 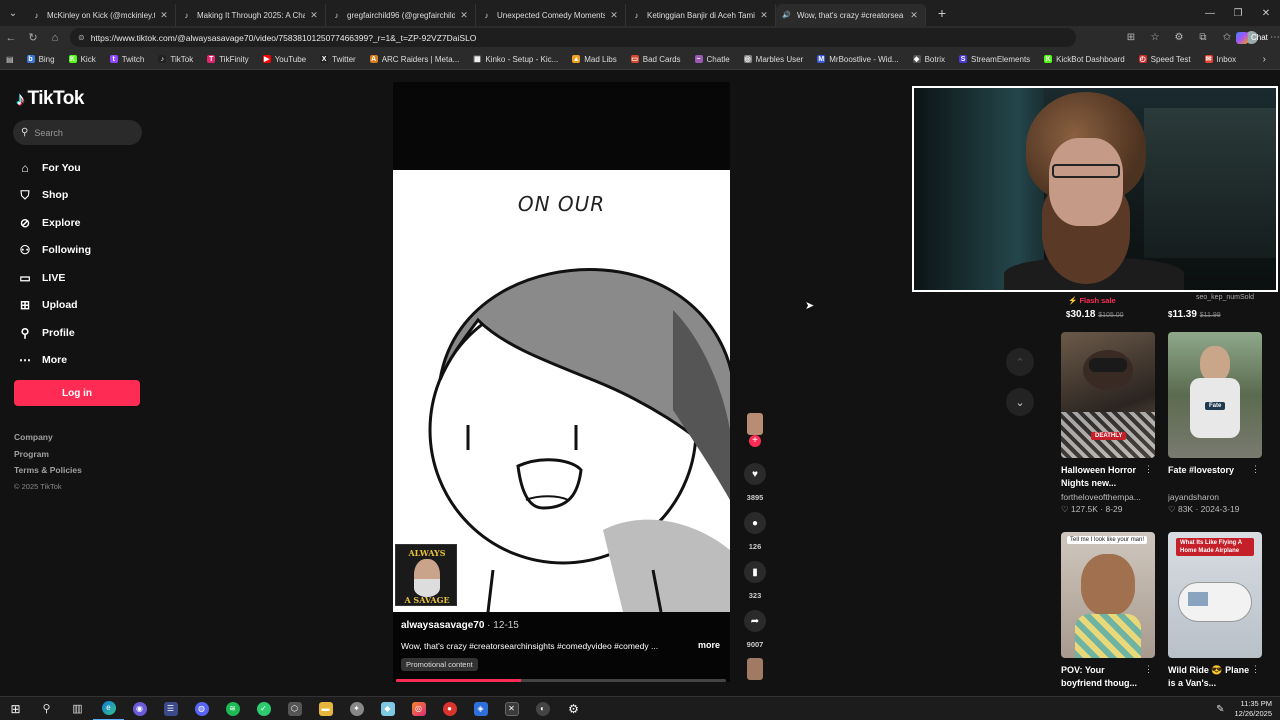 I want to click on app-icon-9: ✕, so click(x=511, y=708).